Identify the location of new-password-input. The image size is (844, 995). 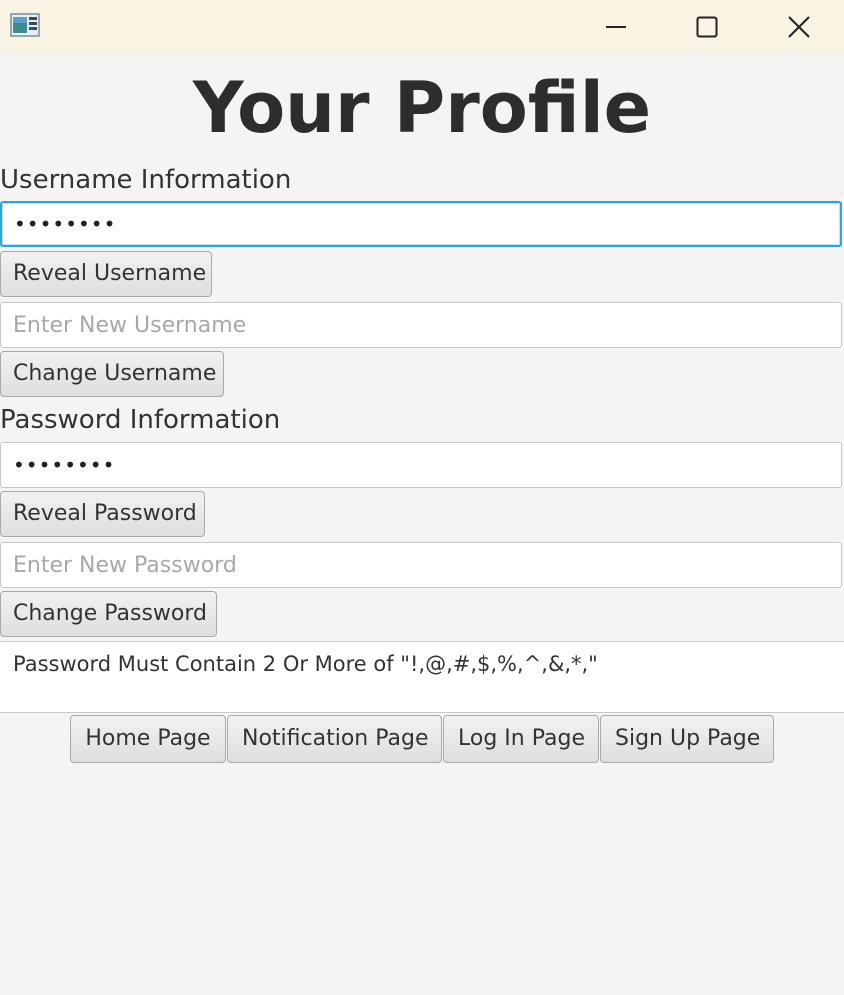
(421, 565).